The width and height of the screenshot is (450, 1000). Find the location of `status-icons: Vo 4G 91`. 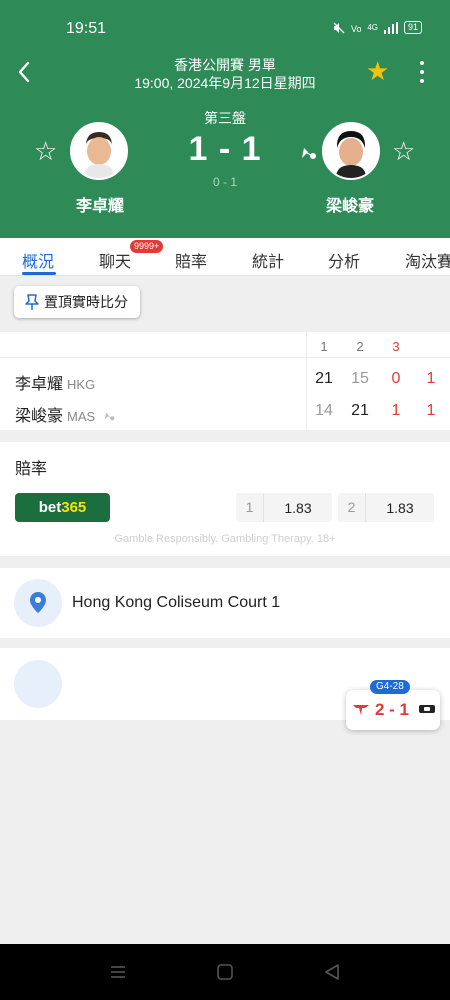

status-icons: Vo 4G 91 is located at coordinates (377, 27).